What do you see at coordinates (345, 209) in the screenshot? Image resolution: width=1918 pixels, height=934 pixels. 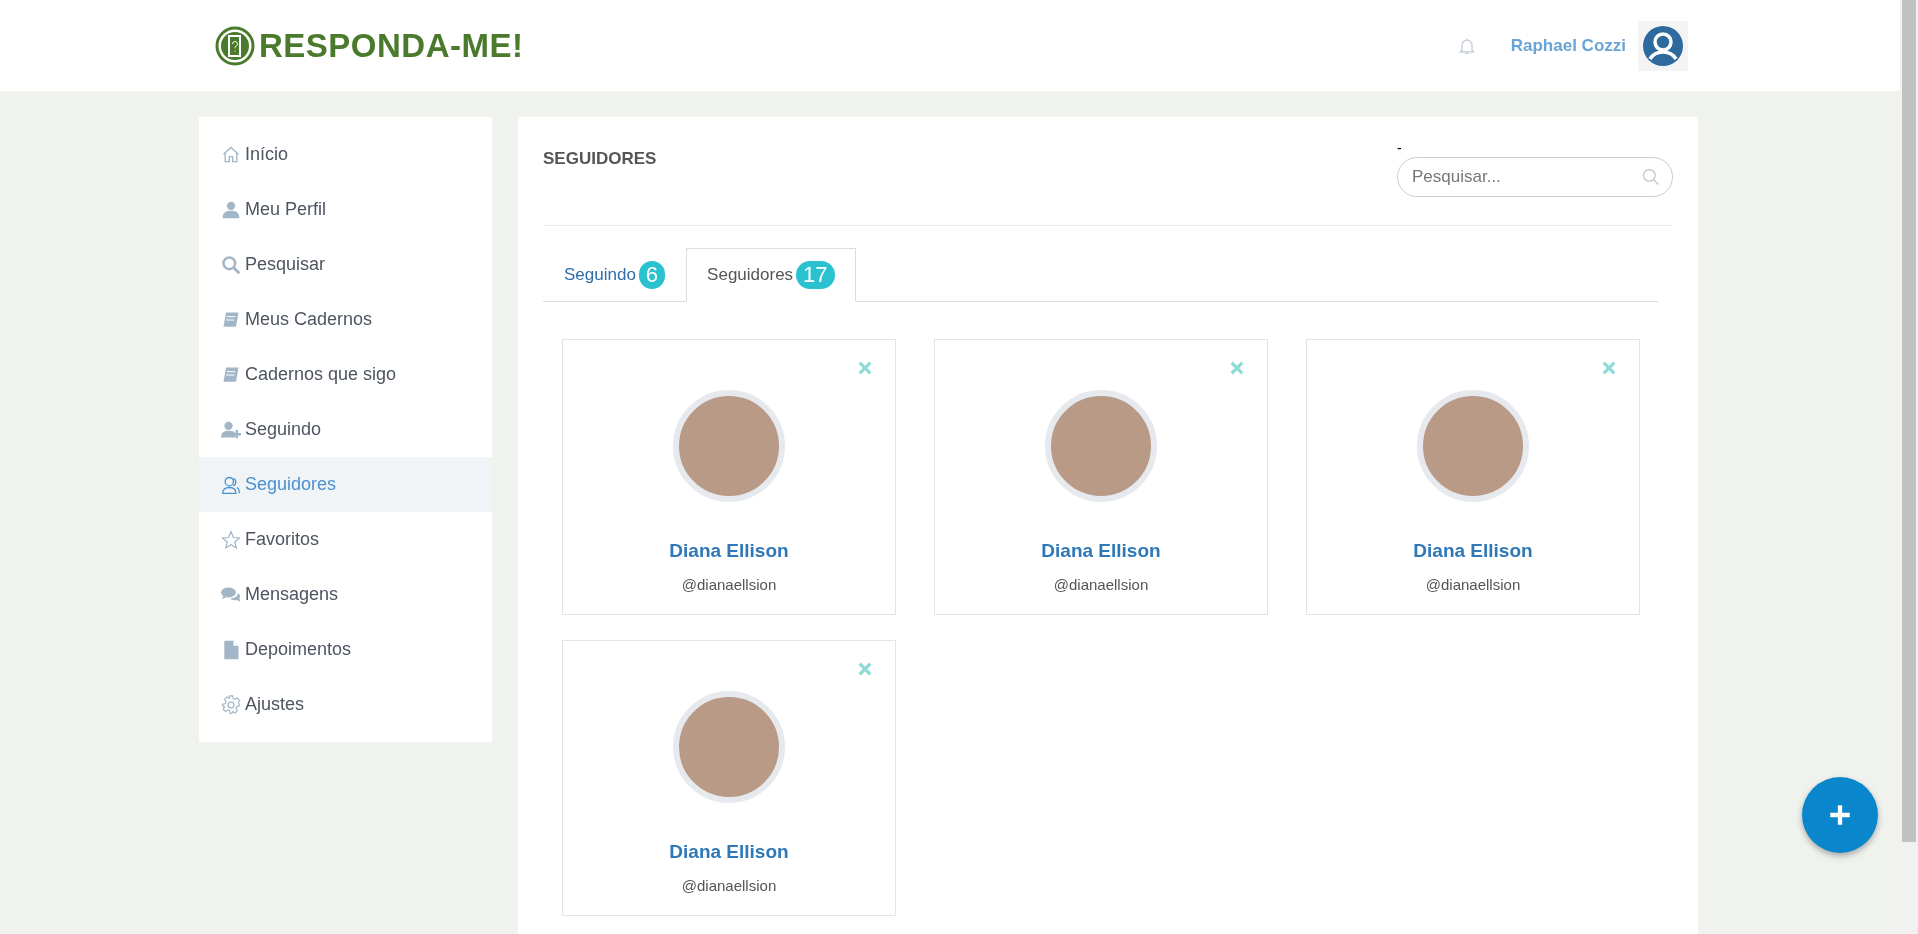 I see `sidebar-item: Meu Perfil` at bounding box center [345, 209].